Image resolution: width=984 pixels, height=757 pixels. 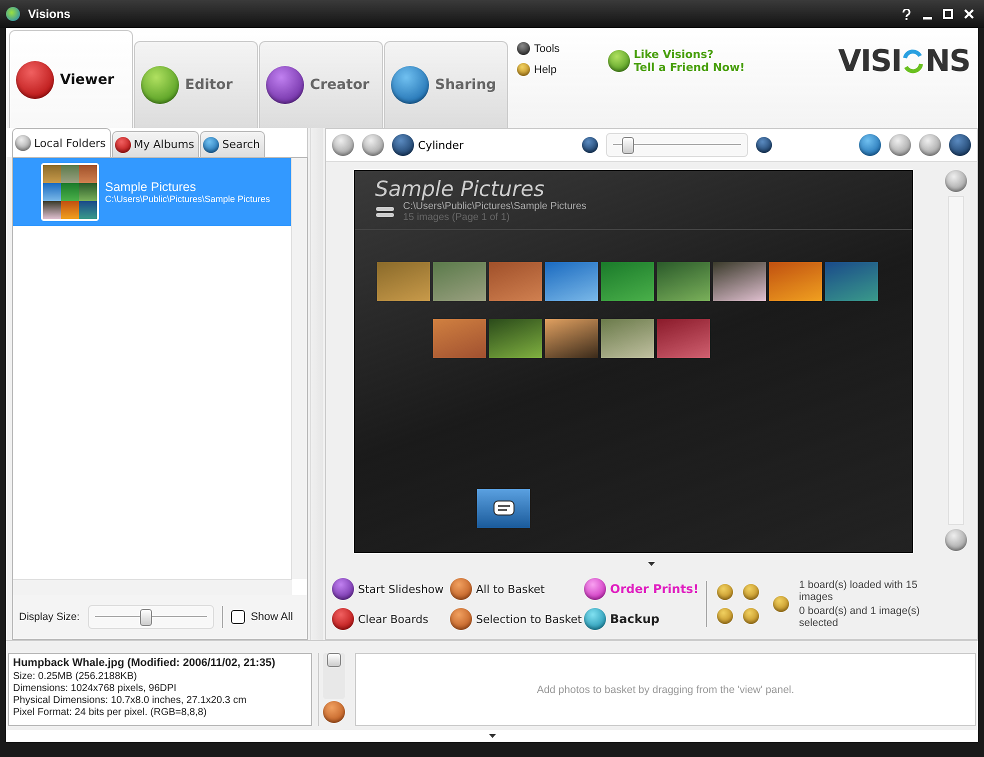 What do you see at coordinates (906, 14) in the screenshot?
I see `help-icon` at bounding box center [906, 14].